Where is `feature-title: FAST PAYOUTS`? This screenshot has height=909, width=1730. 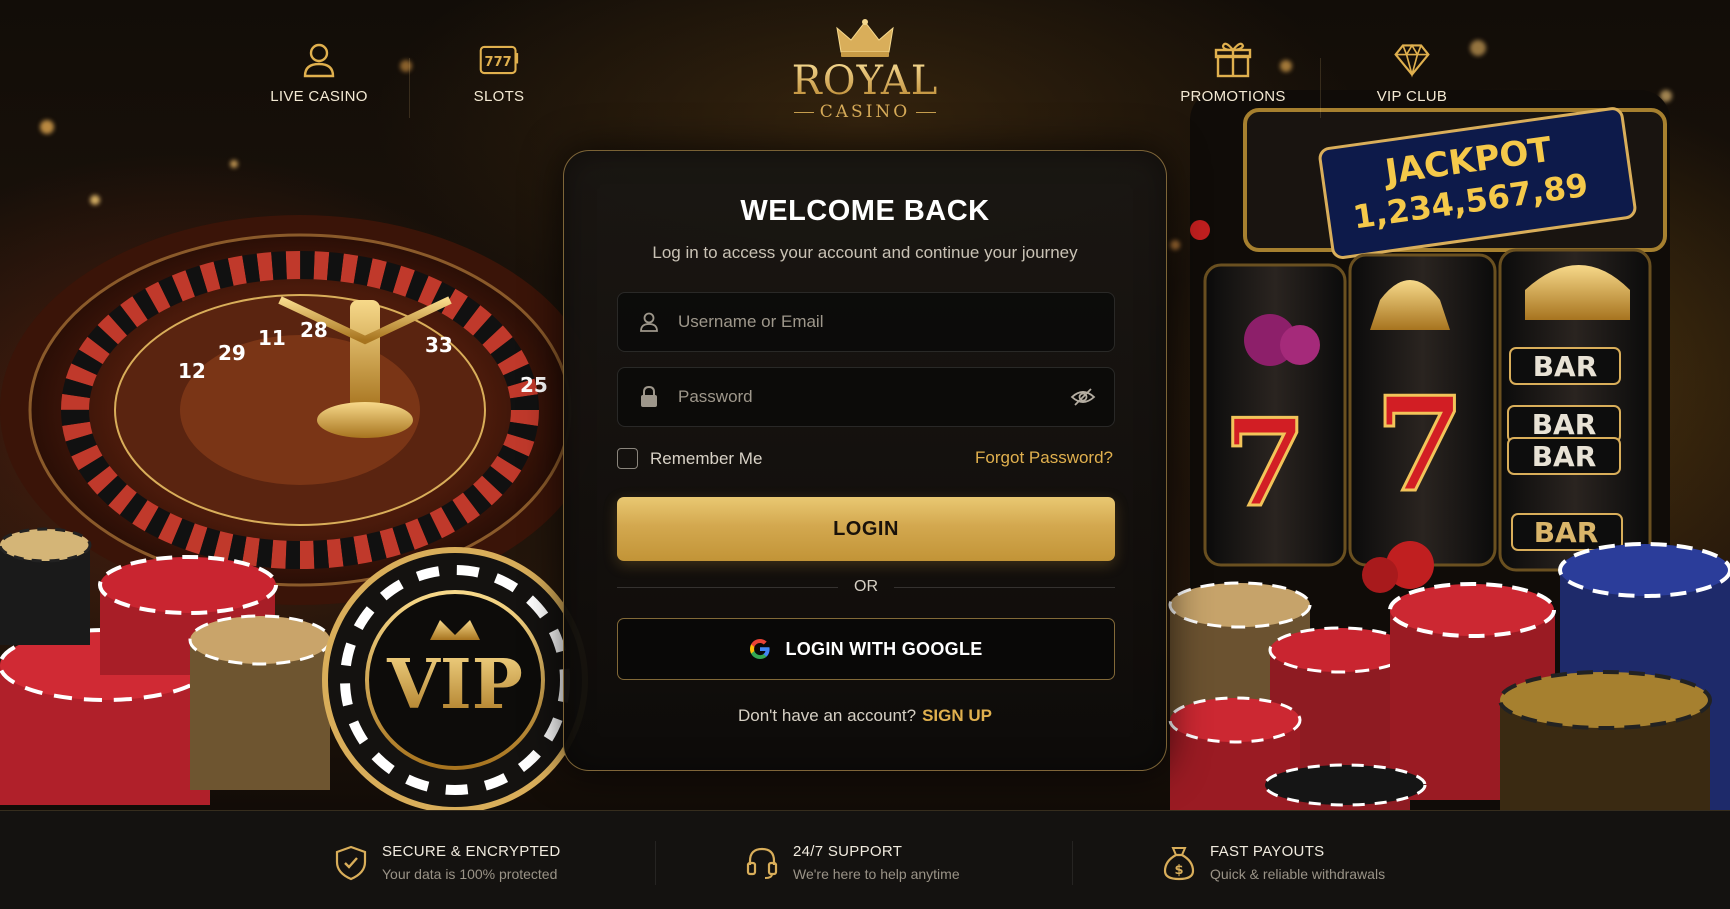 feature-title: FAST PAYOUTS is located at coordinates (1267, 851).